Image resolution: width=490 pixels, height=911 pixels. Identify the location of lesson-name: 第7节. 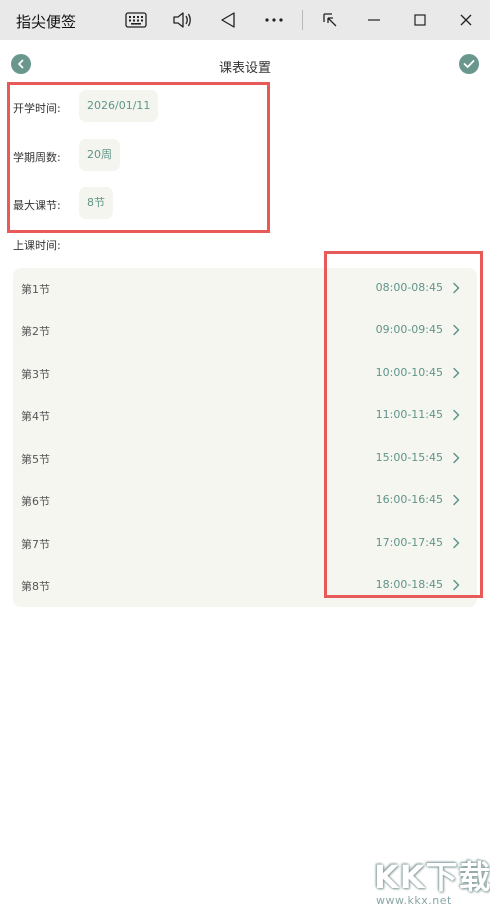
(35, 544).